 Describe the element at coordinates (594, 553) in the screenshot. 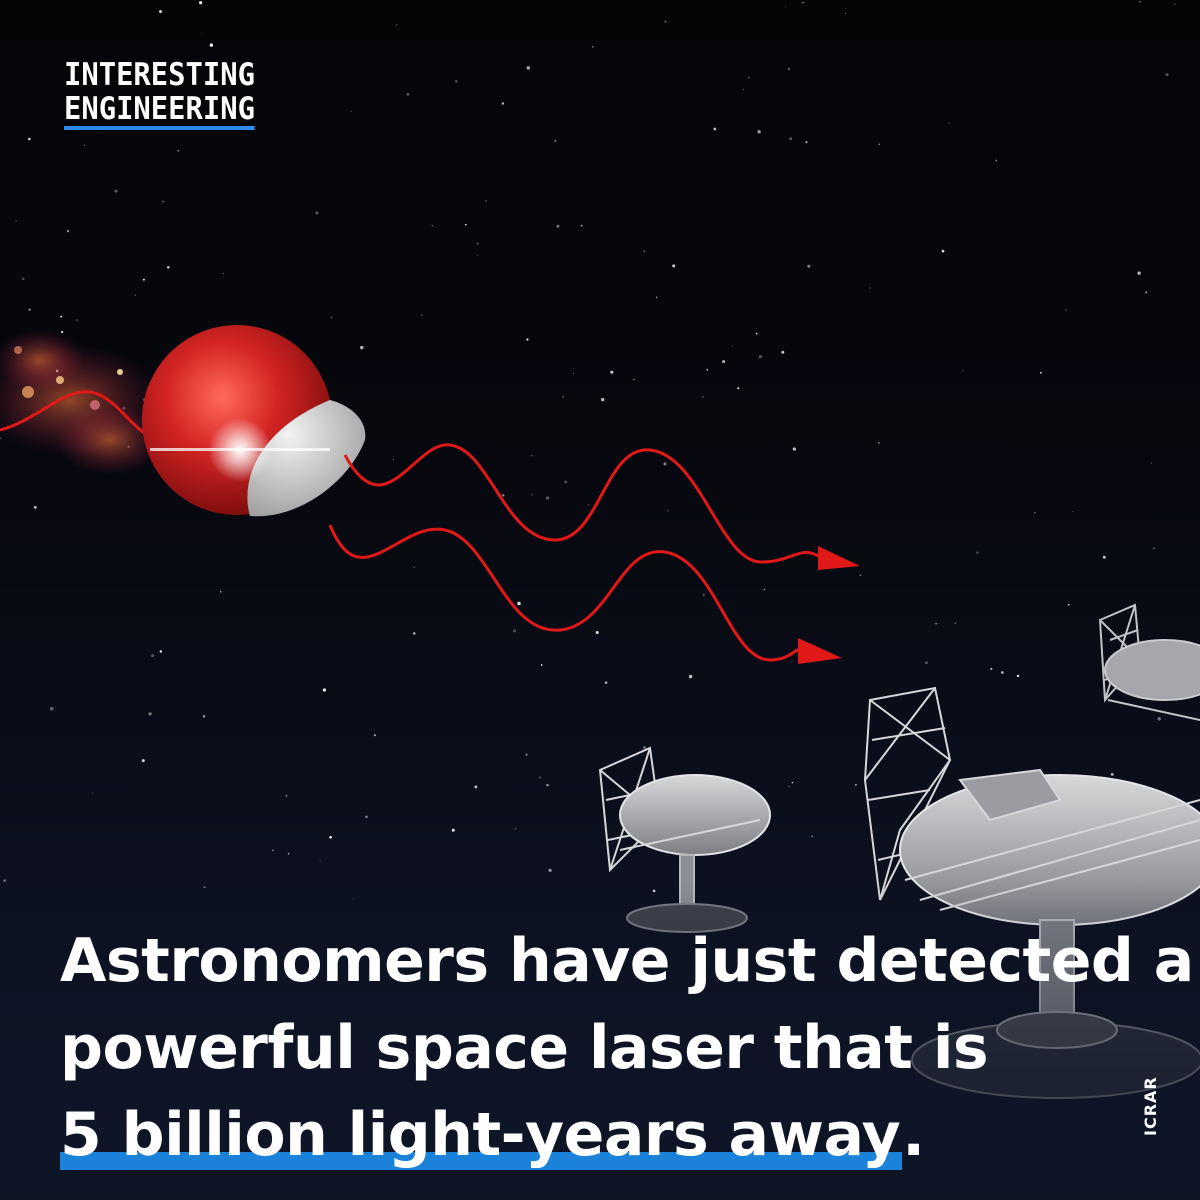

I see `radio-wave-arrow-icon` at that location.